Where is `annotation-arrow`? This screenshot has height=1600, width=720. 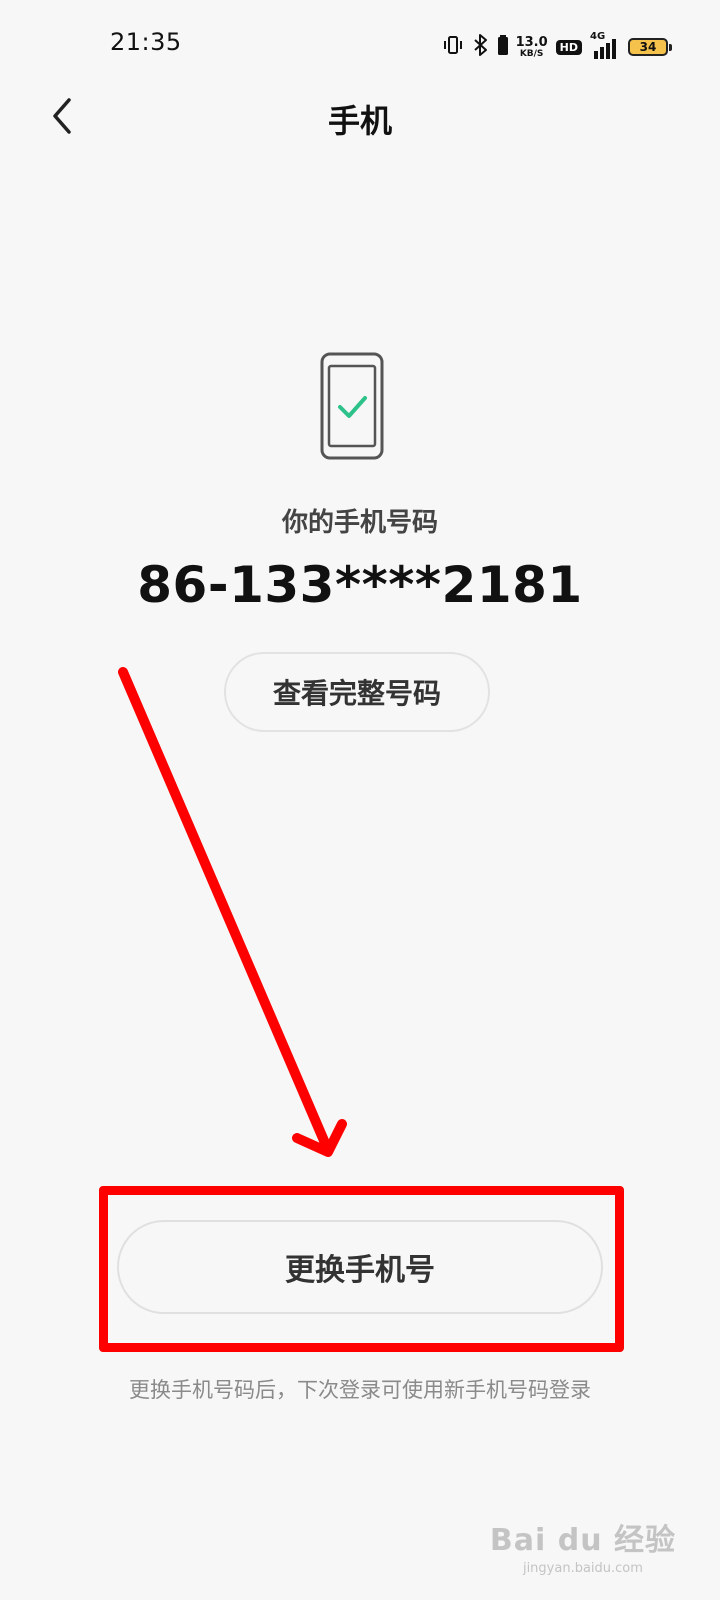 annotation-arrow is located at coordinates (232, 912).